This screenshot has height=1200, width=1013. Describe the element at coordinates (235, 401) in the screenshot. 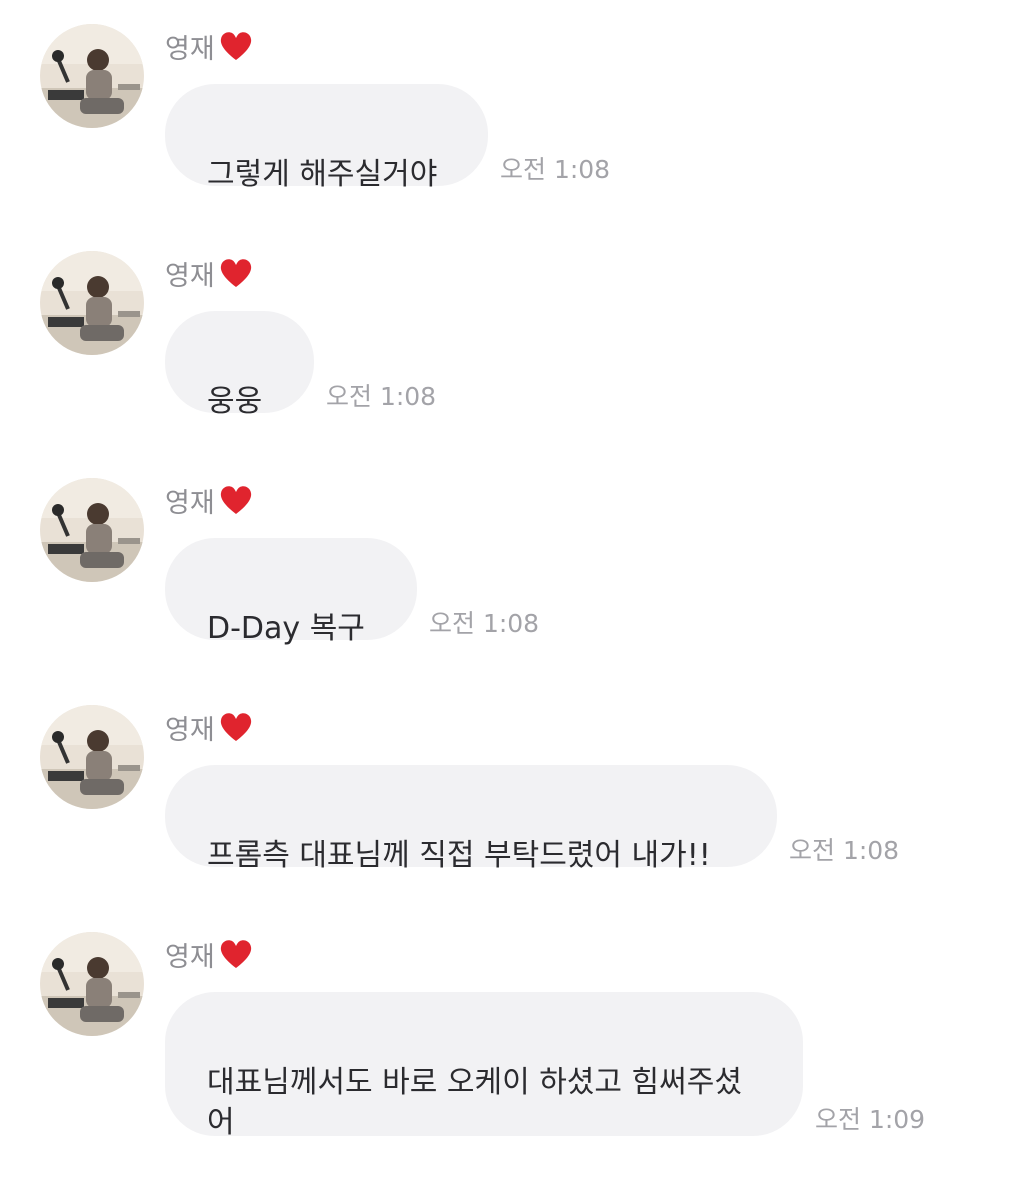

I see `message-text: 웅웅` at that location.